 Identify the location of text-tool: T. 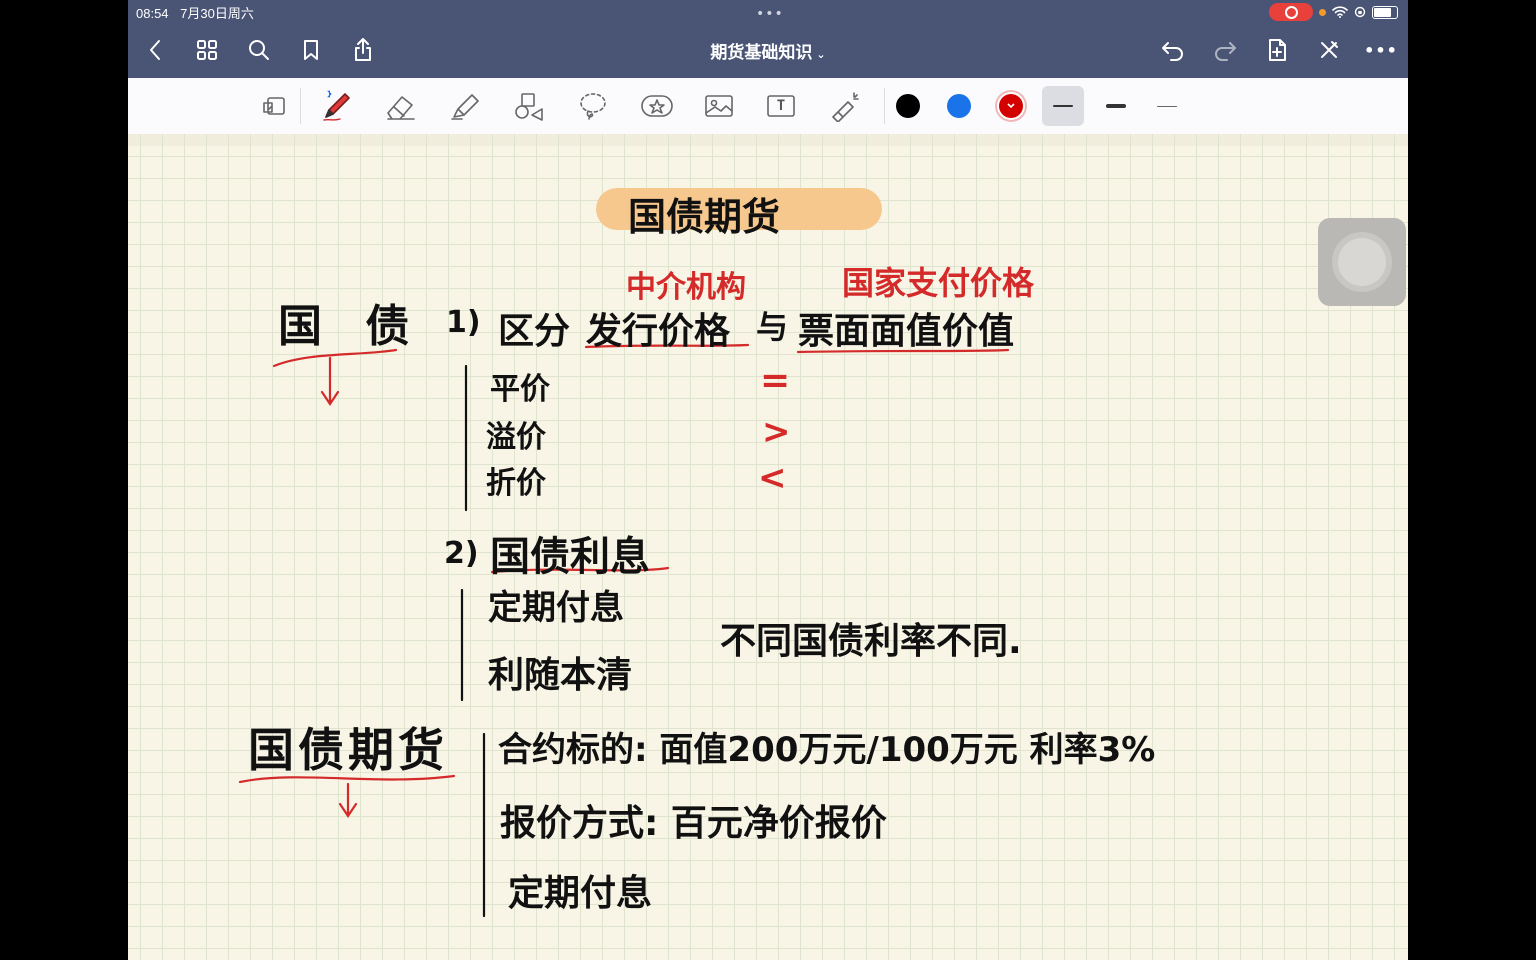
(781, 106).